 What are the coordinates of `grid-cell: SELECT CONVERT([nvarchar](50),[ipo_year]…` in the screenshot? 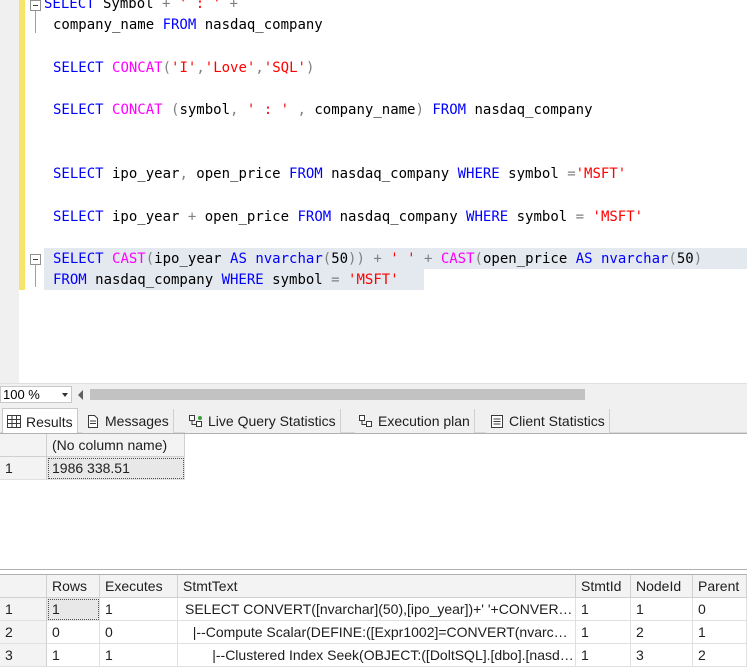 It's located at (377, 609).